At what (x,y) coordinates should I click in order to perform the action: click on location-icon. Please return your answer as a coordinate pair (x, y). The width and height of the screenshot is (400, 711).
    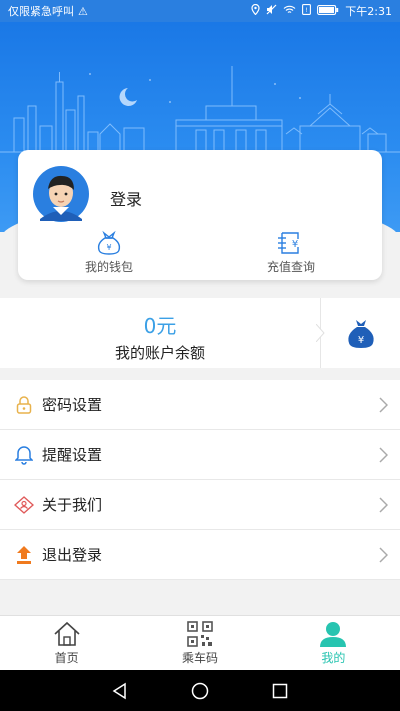
    Looking at the image, I should click on (255, 10).